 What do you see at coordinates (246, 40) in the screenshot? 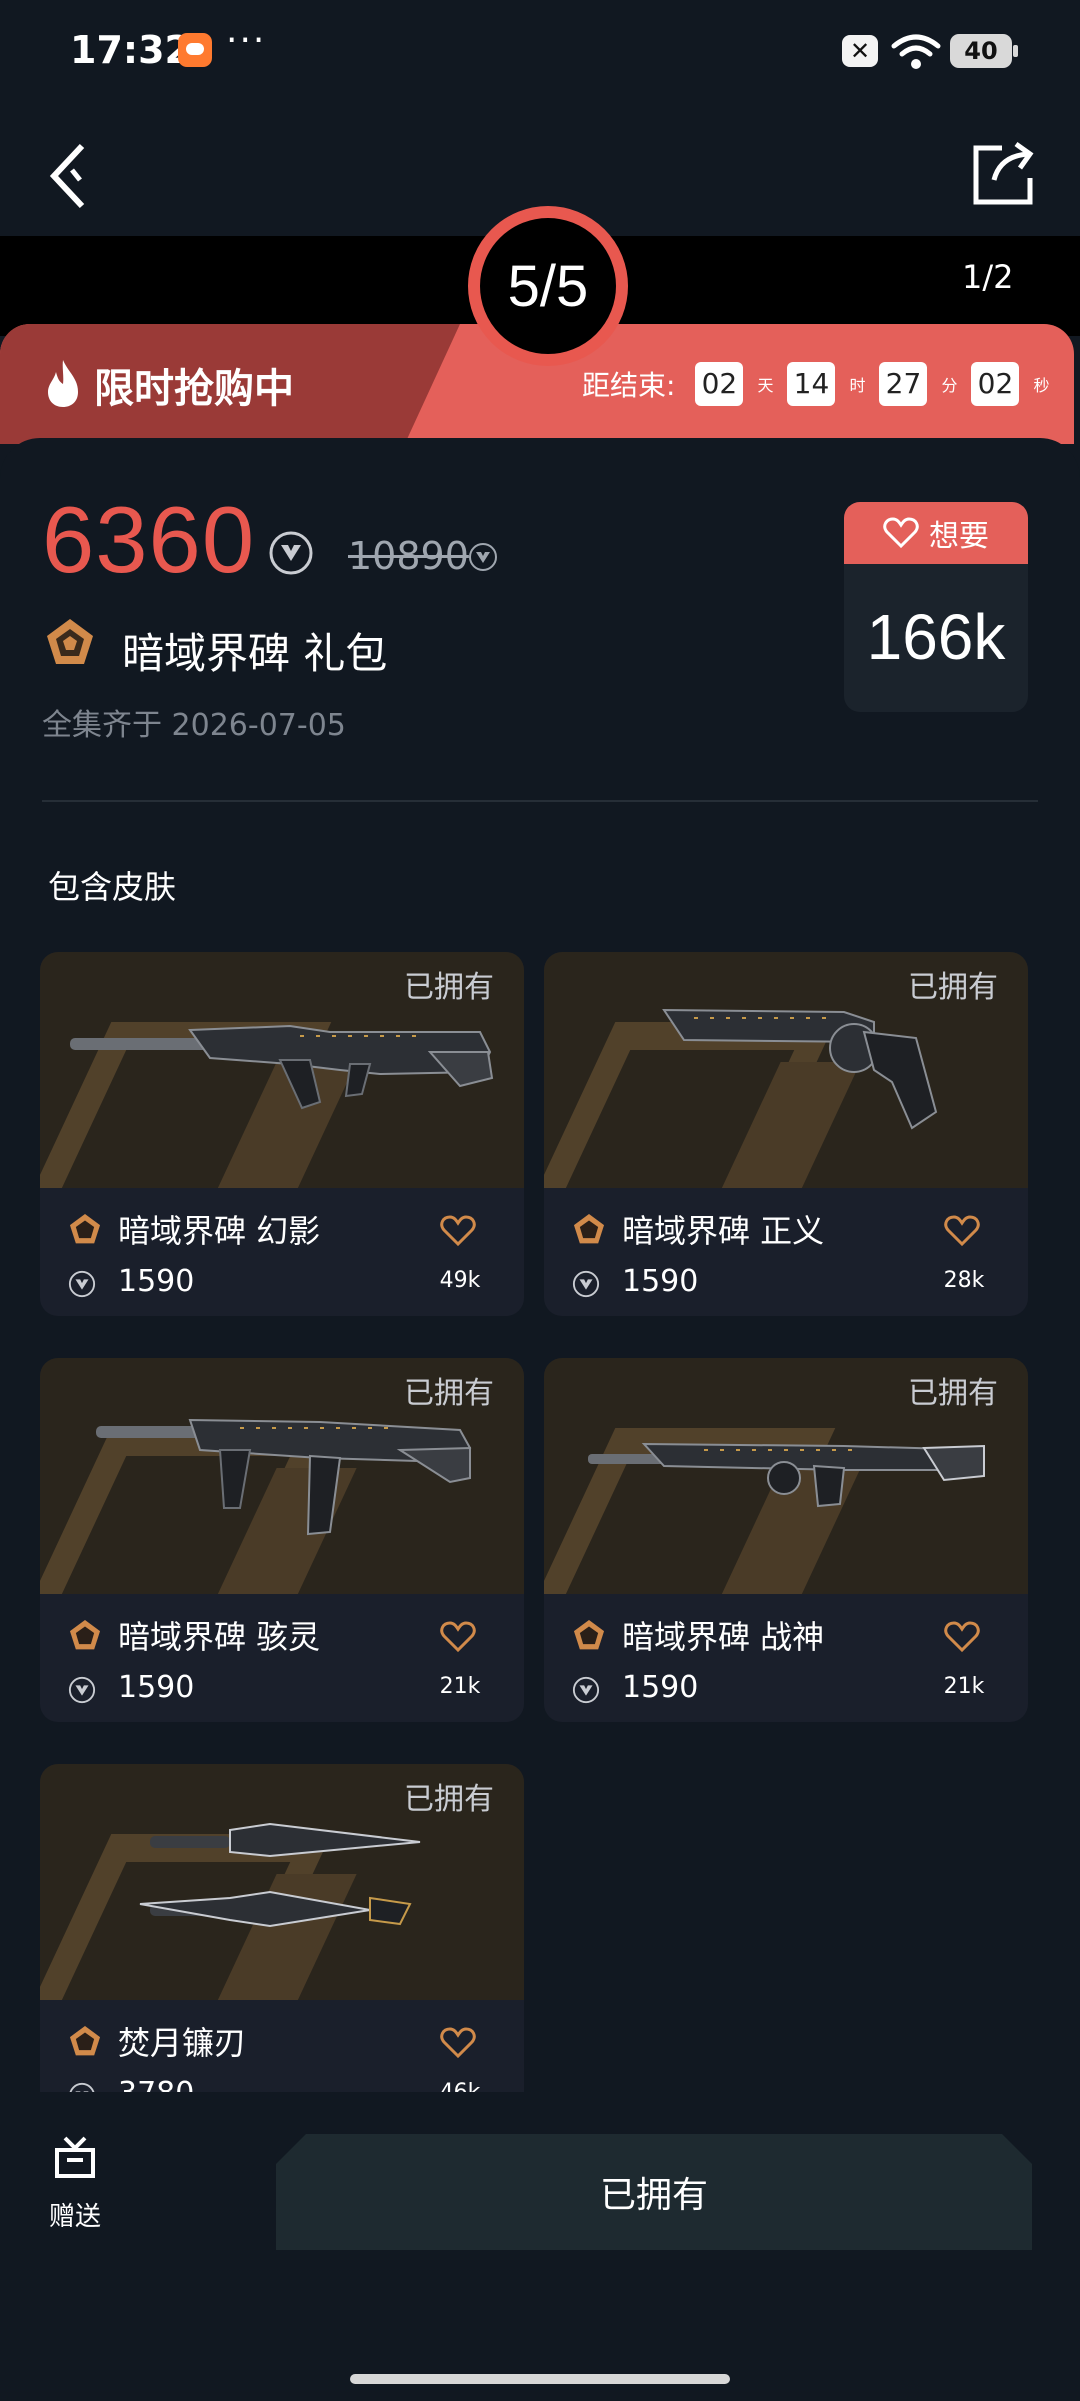
I see `more-notifications-icon: ···` at bounding box center [246, 40].